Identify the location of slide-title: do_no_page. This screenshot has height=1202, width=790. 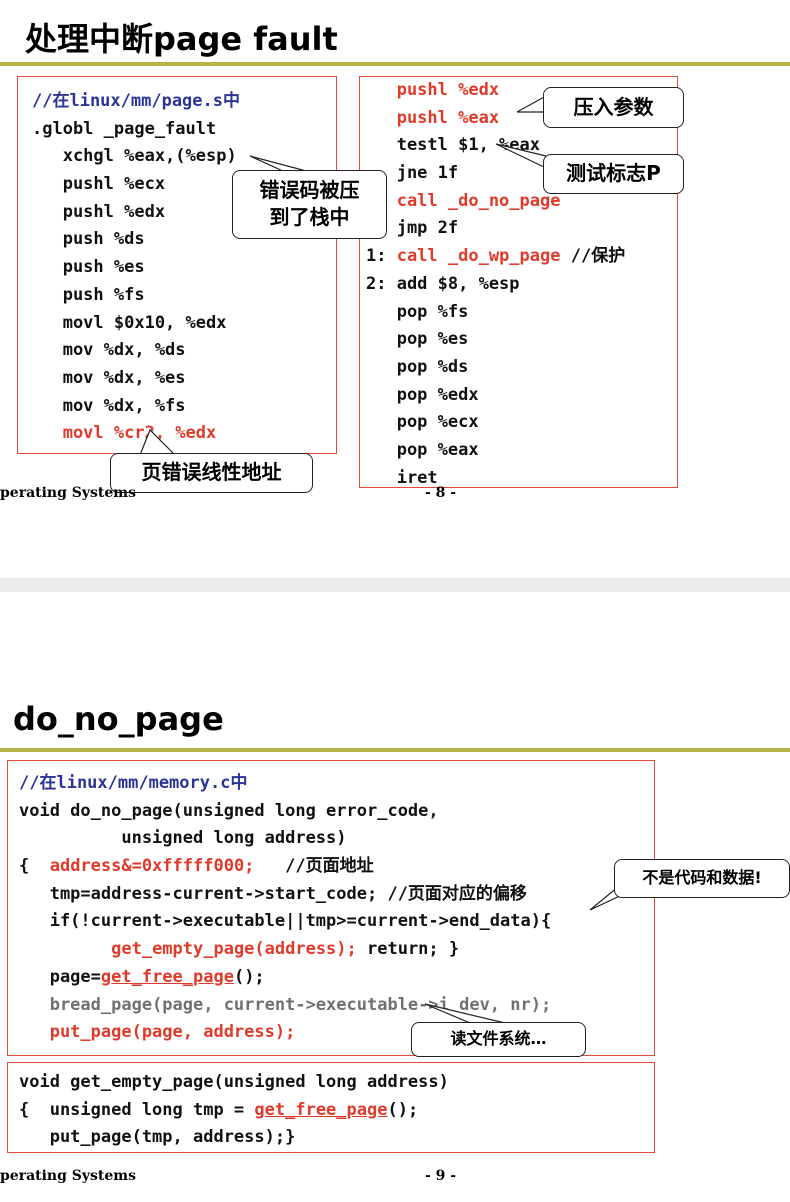
(118, 719).